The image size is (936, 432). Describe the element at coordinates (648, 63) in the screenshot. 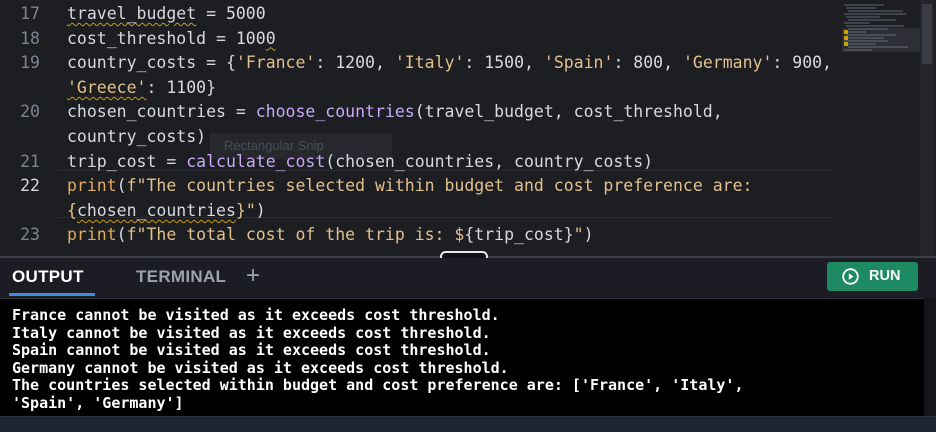

I see `code-token: : 800,` at that location.